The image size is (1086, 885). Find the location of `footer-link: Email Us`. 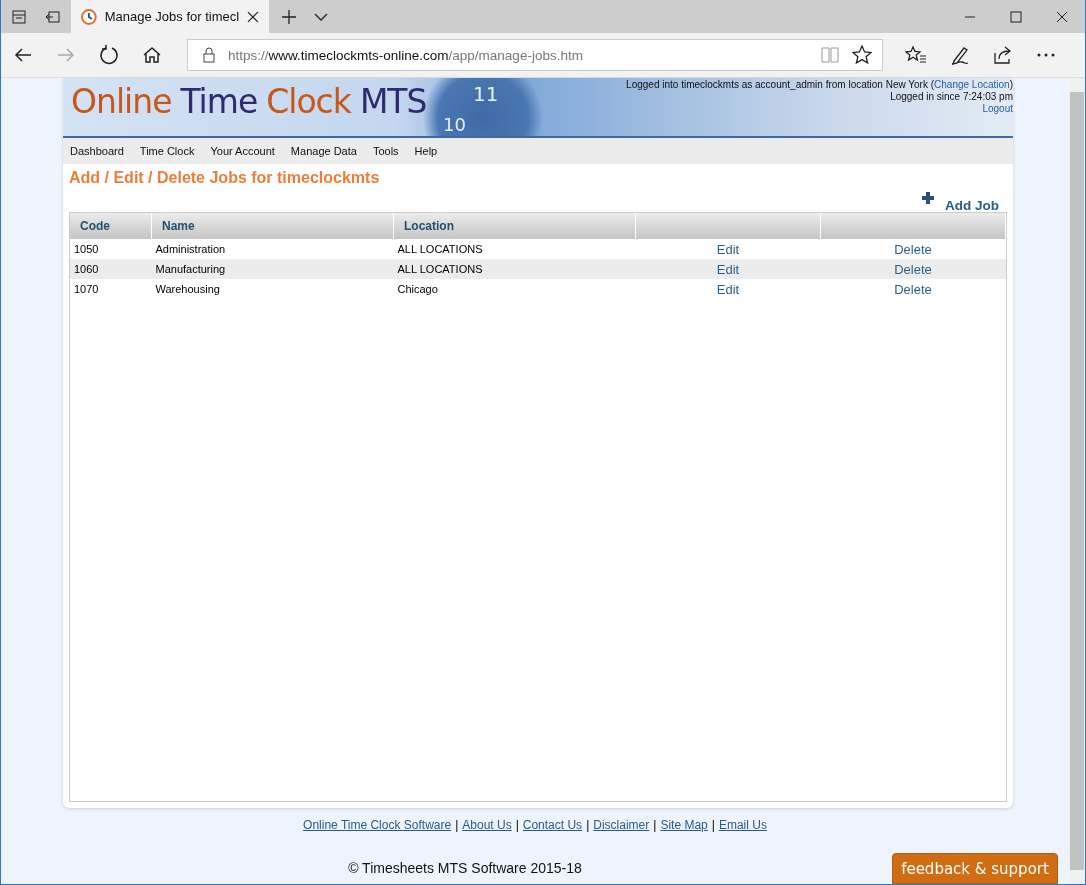

footer-link: Email Us is located at coordinates (742, 825).